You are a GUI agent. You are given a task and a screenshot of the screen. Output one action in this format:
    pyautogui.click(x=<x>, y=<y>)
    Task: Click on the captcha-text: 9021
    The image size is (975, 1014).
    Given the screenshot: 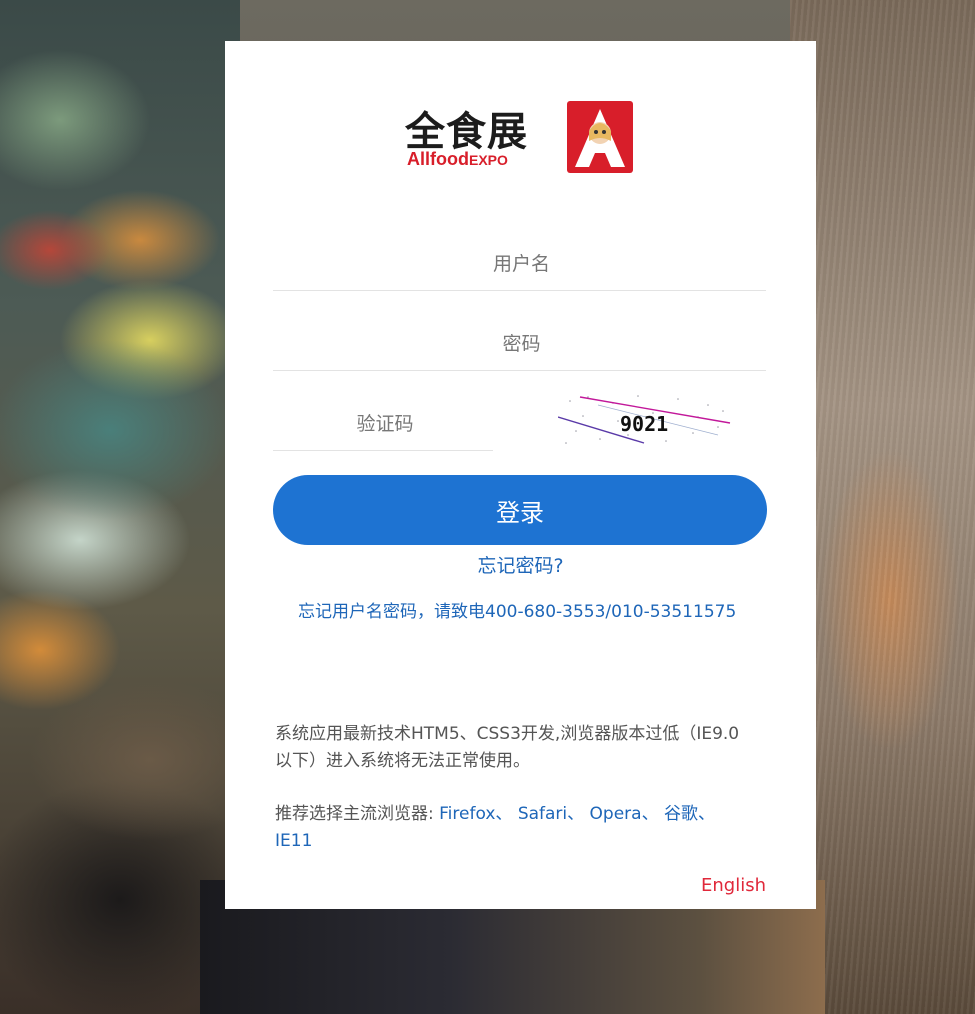 What is the action you would take?
    pyautogui.click(x=644, y=424)
    